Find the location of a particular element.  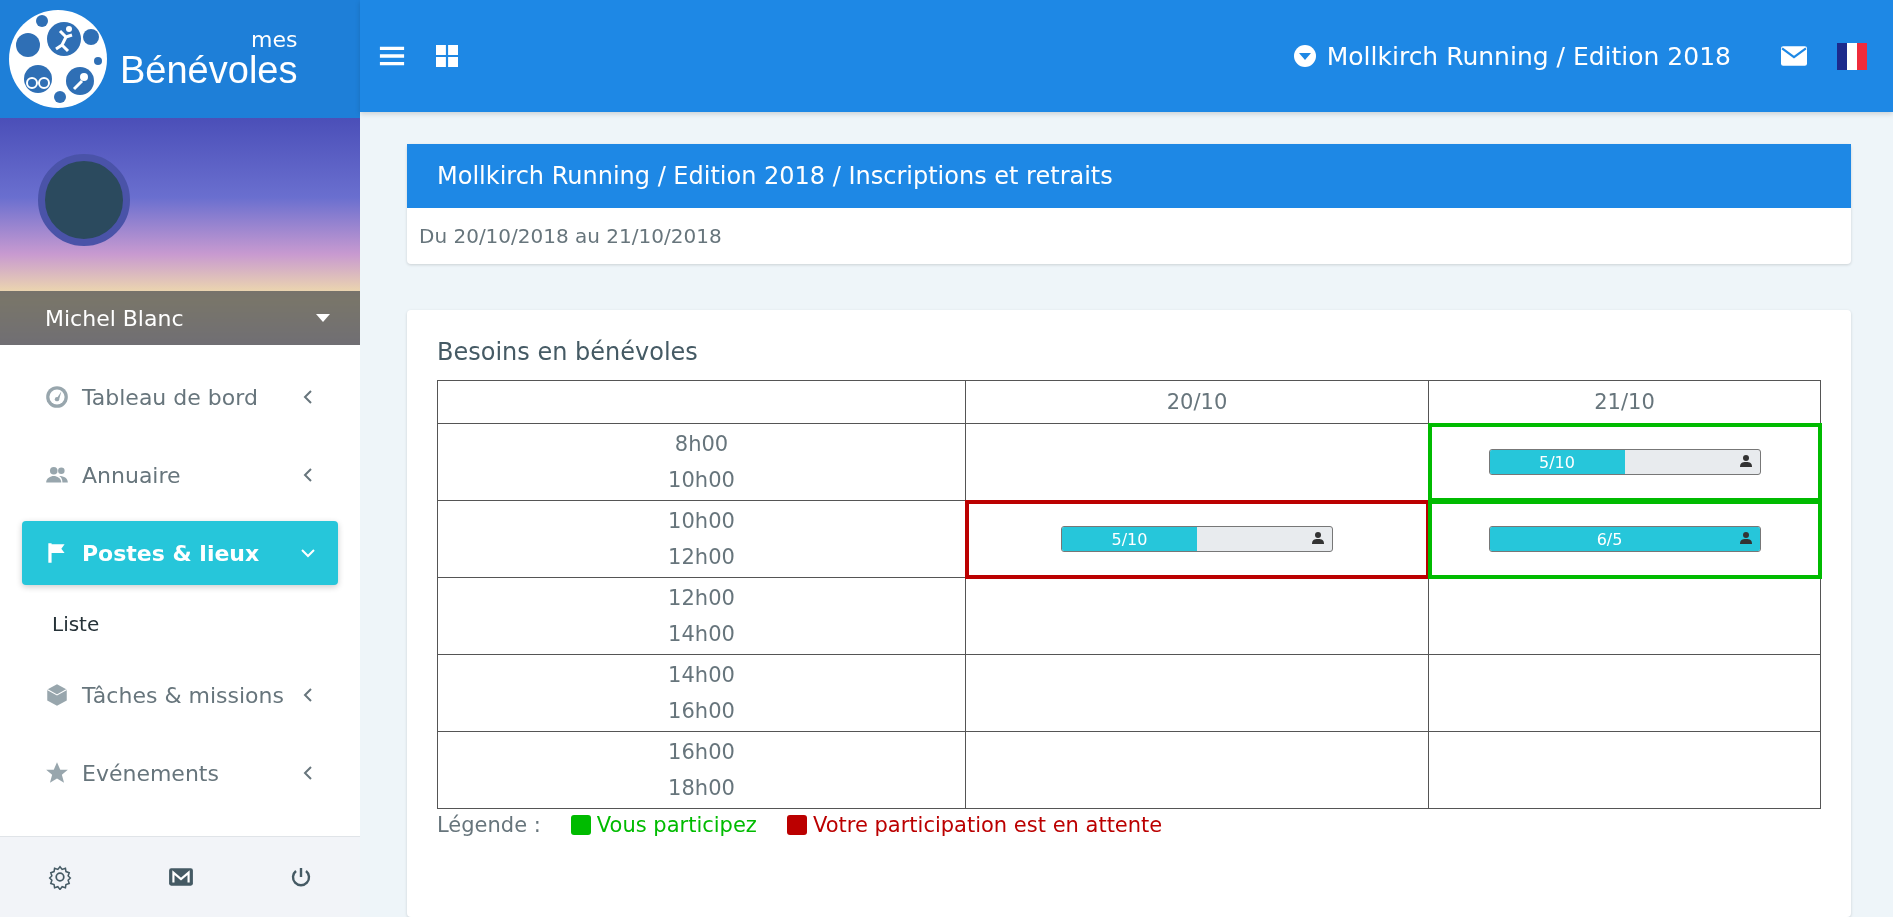

time-cell: 14h00 16h00 is located at coordinates (701, 693).